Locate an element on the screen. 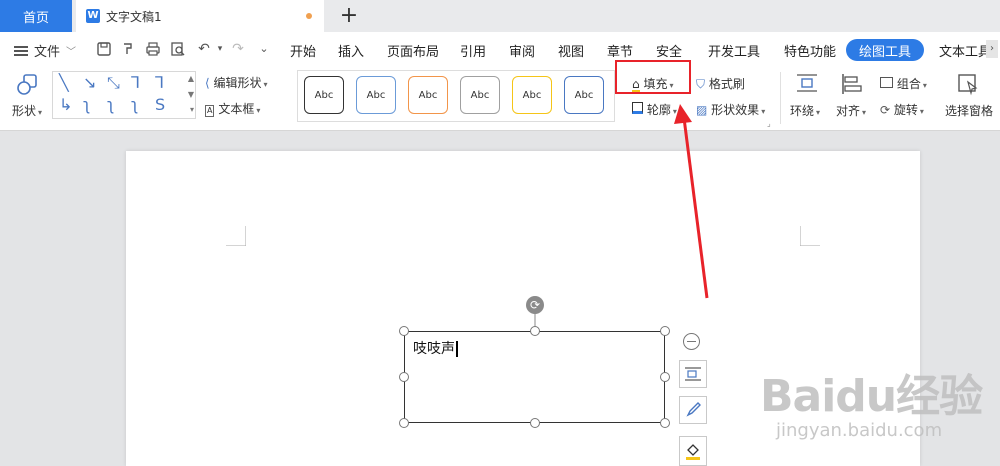 This screenshot has height=466, width=1000. group-button: 组合 ▾ is located at coordinates (903, 83).